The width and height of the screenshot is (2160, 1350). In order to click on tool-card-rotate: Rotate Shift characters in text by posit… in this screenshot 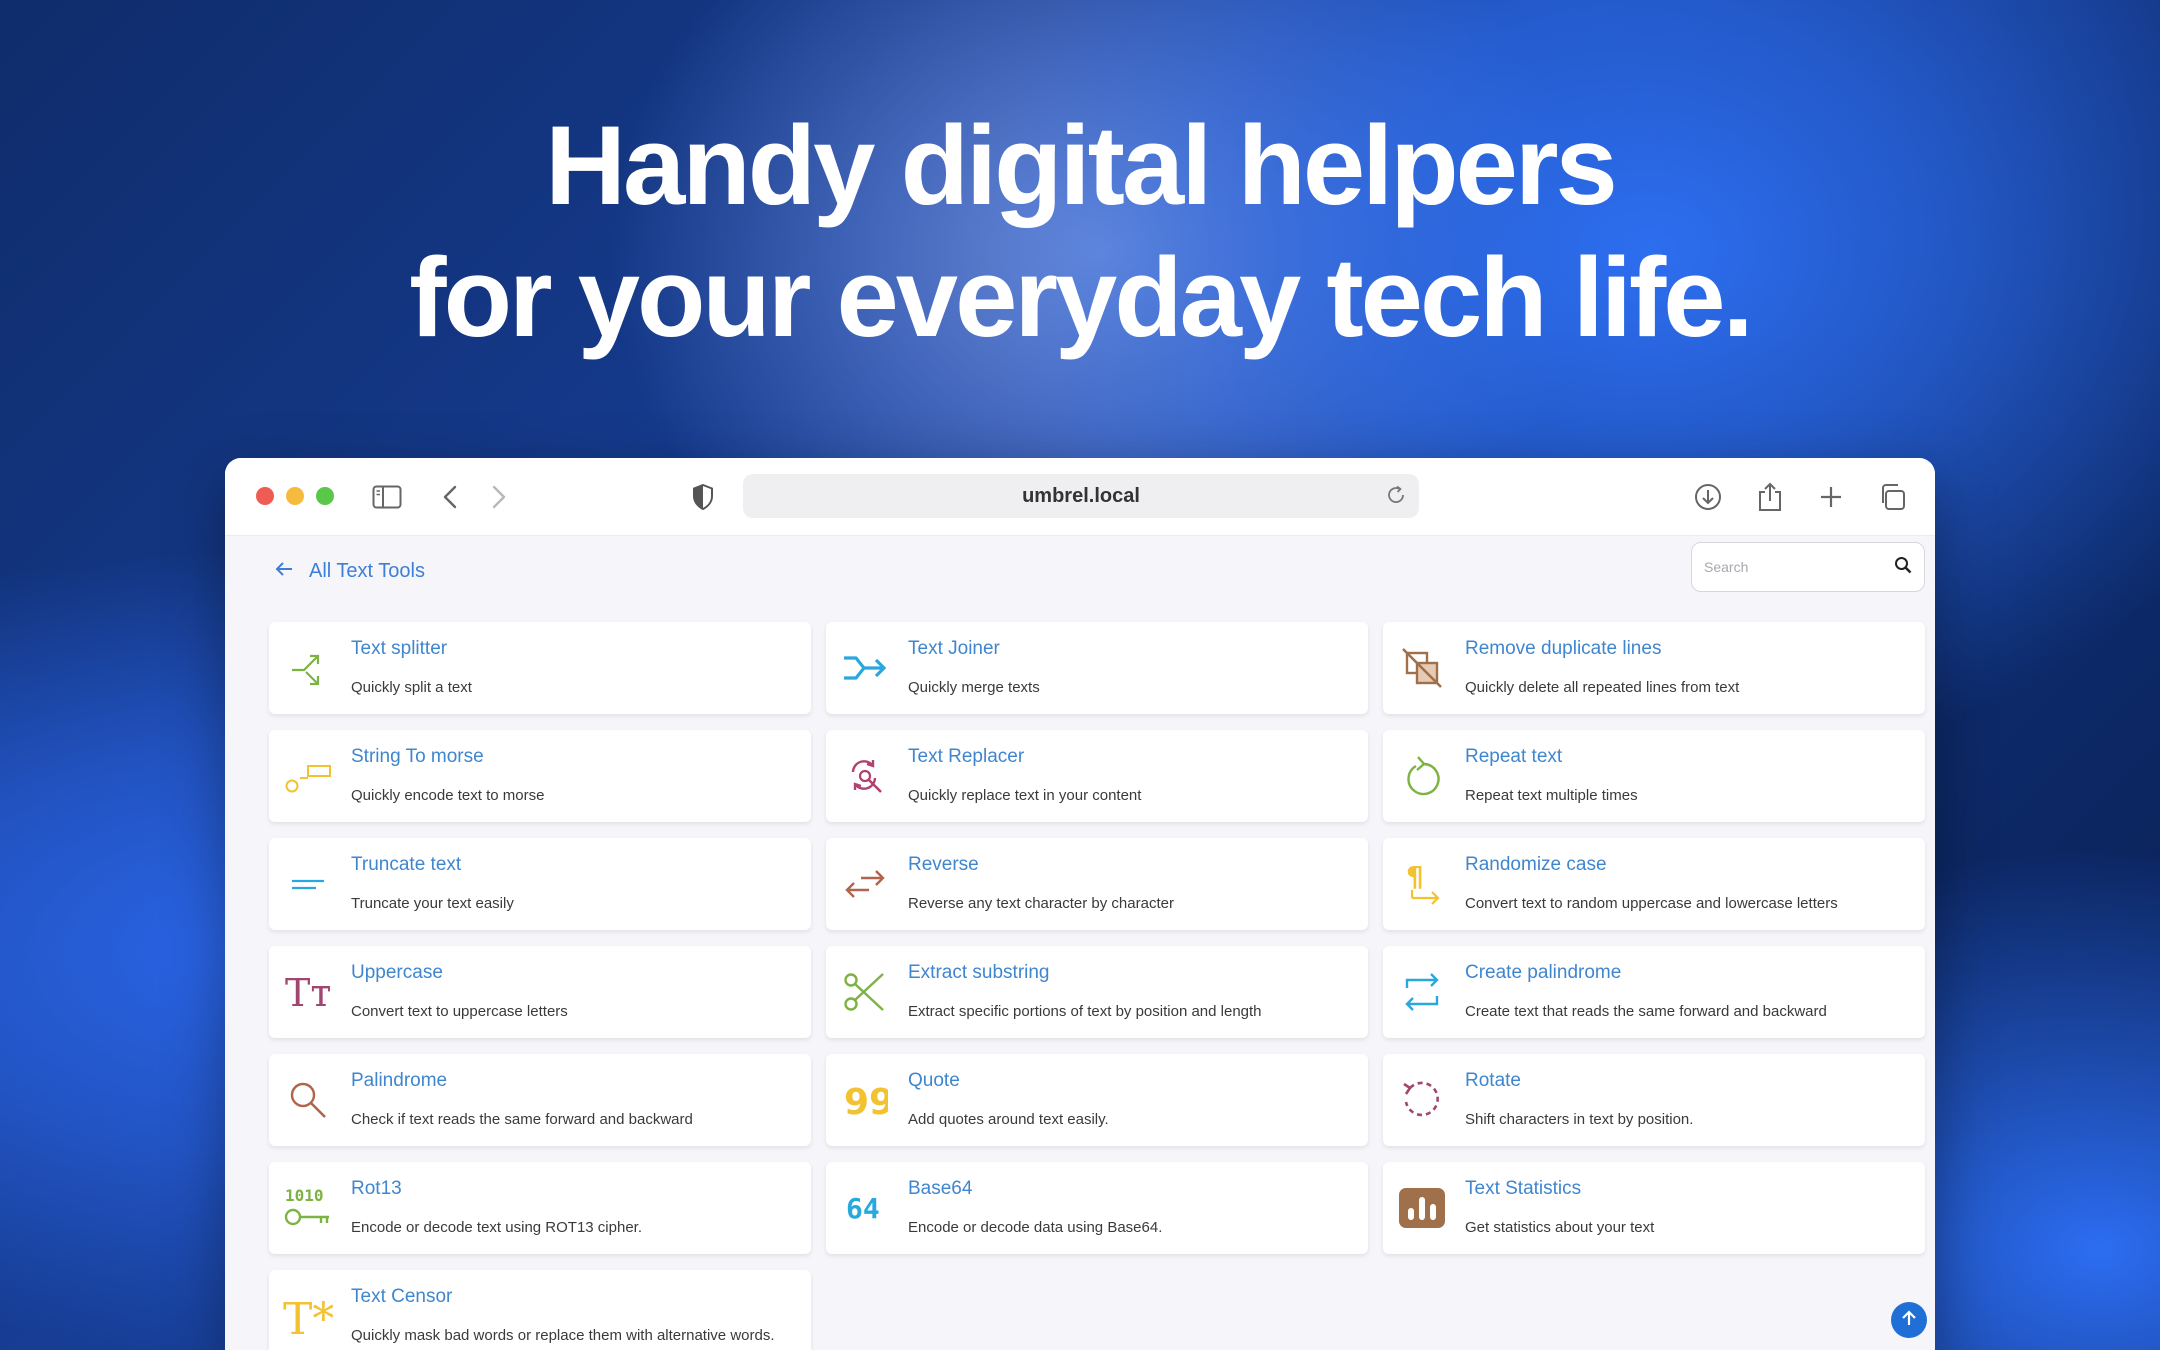, I will do `click(1654, 1100)`.